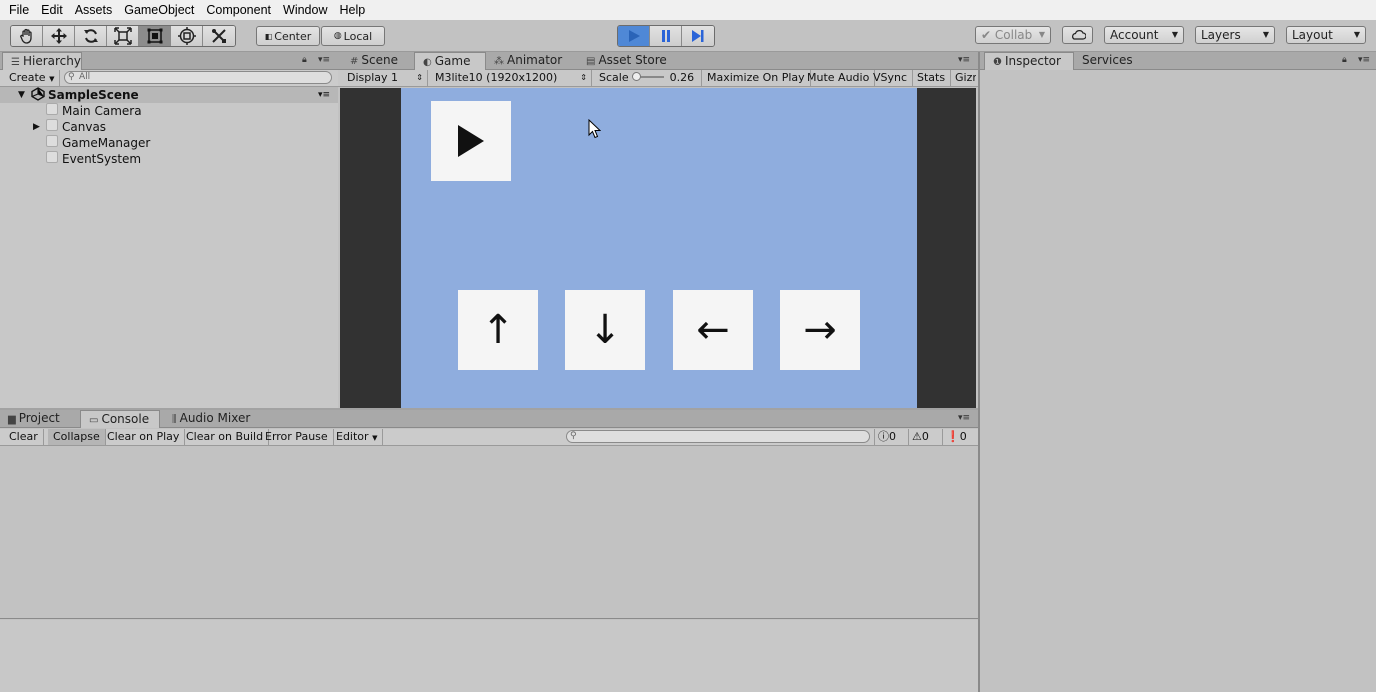 This screenshot has height=692, width=1376. I want to click on pivot-center-toggle: ◧ Center, so click(288, 36).